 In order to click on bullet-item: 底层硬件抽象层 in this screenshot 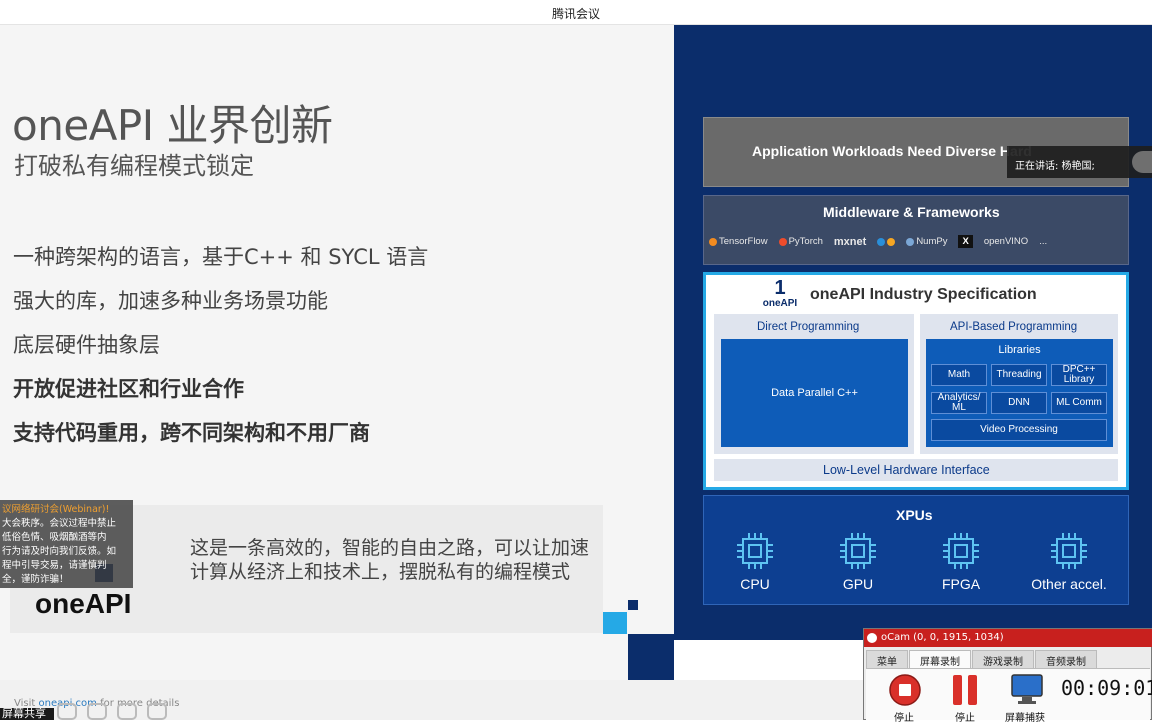, I will do `click(86, 345)`.